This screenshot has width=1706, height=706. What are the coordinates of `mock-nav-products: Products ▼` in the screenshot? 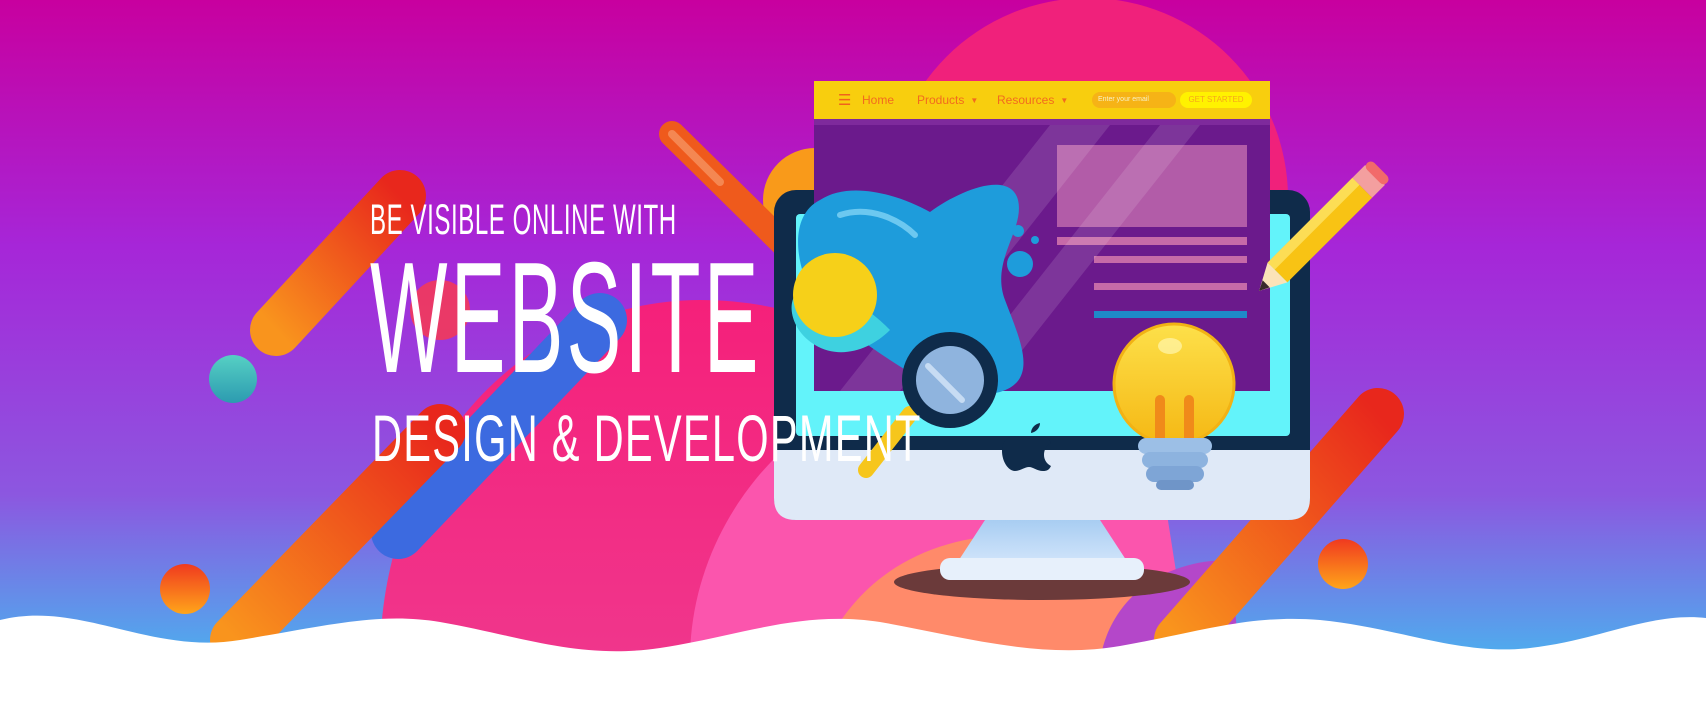 It's located at (947, 100).